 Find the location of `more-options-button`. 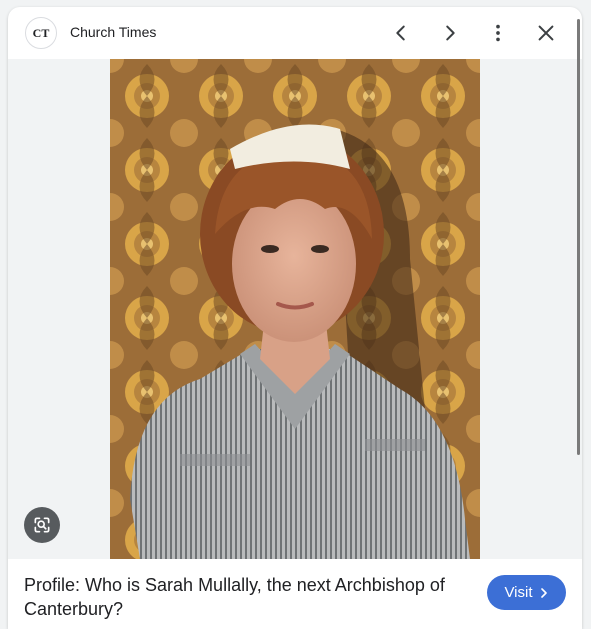

more-options-button is located at coordinates (498, 33).